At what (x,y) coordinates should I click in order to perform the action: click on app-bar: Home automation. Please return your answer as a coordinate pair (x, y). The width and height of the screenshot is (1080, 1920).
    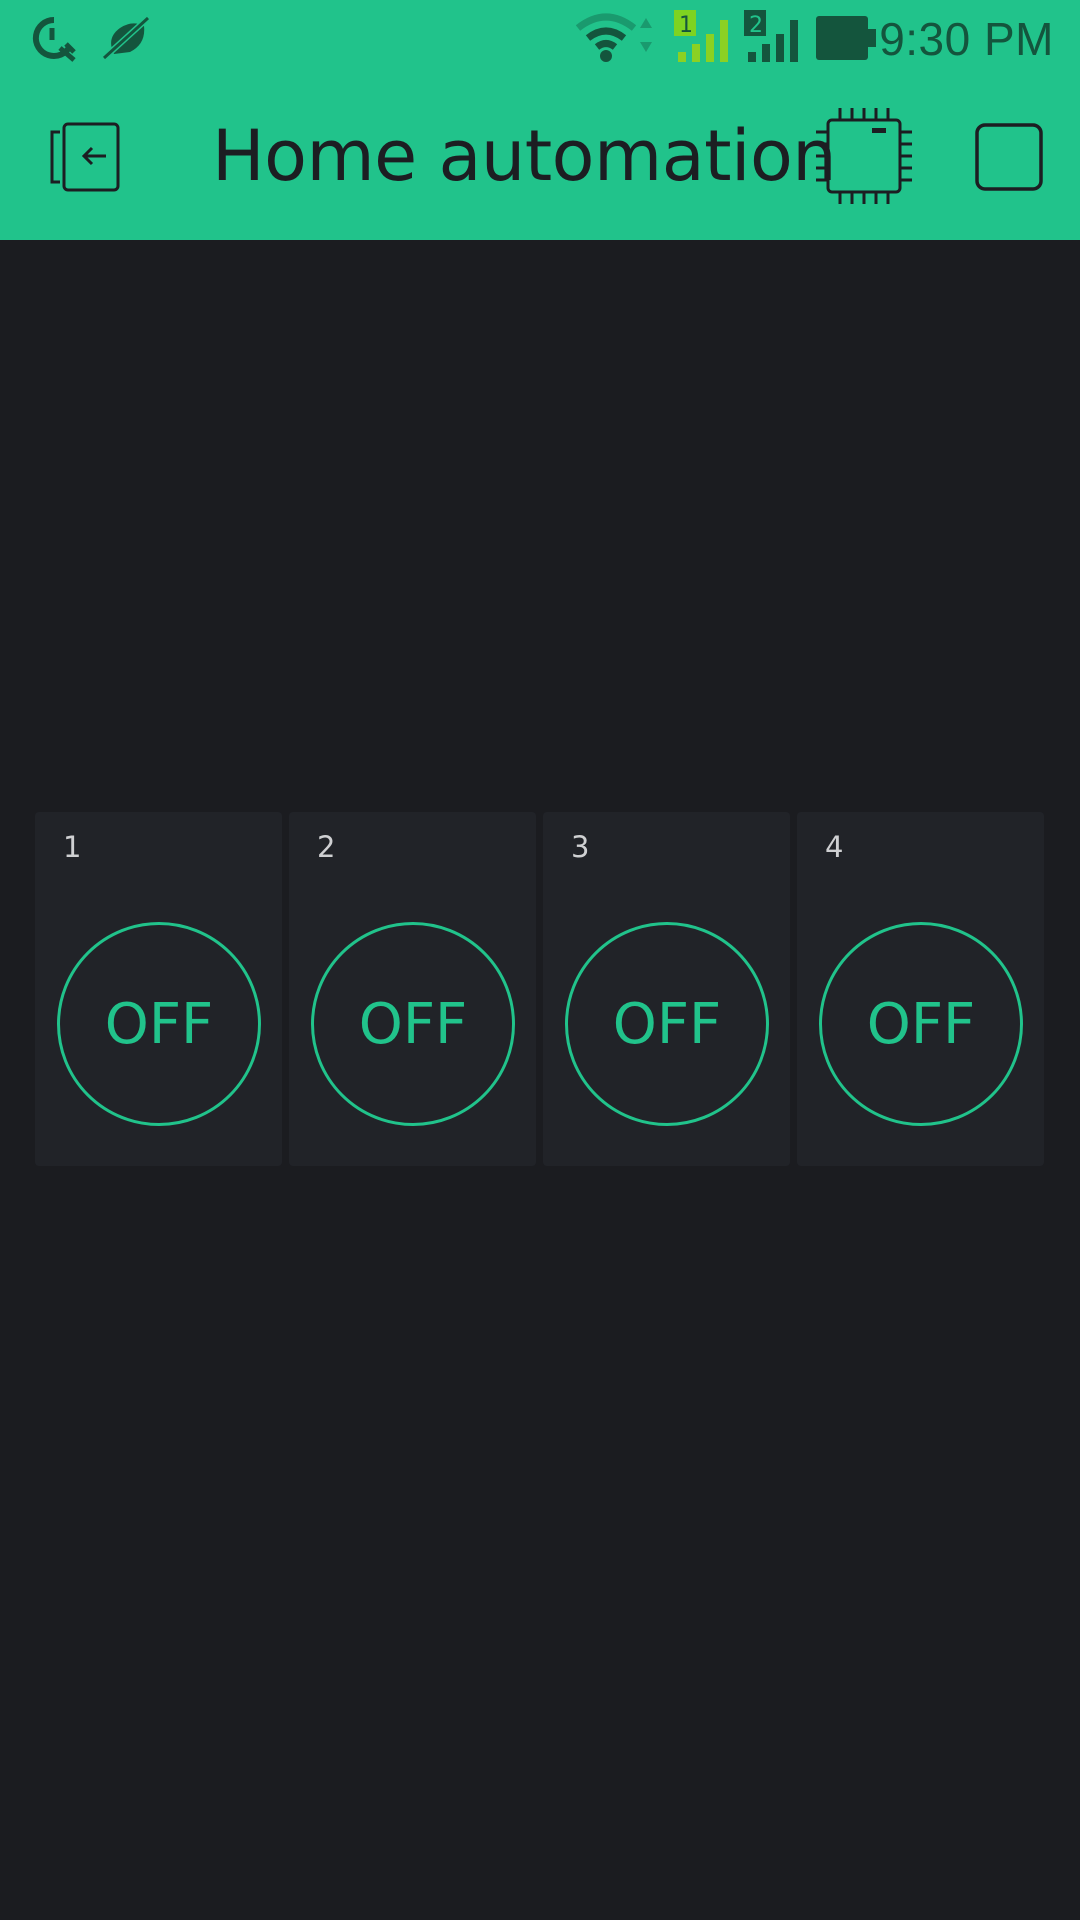
    Looking at the image, I should click on (540, 160).